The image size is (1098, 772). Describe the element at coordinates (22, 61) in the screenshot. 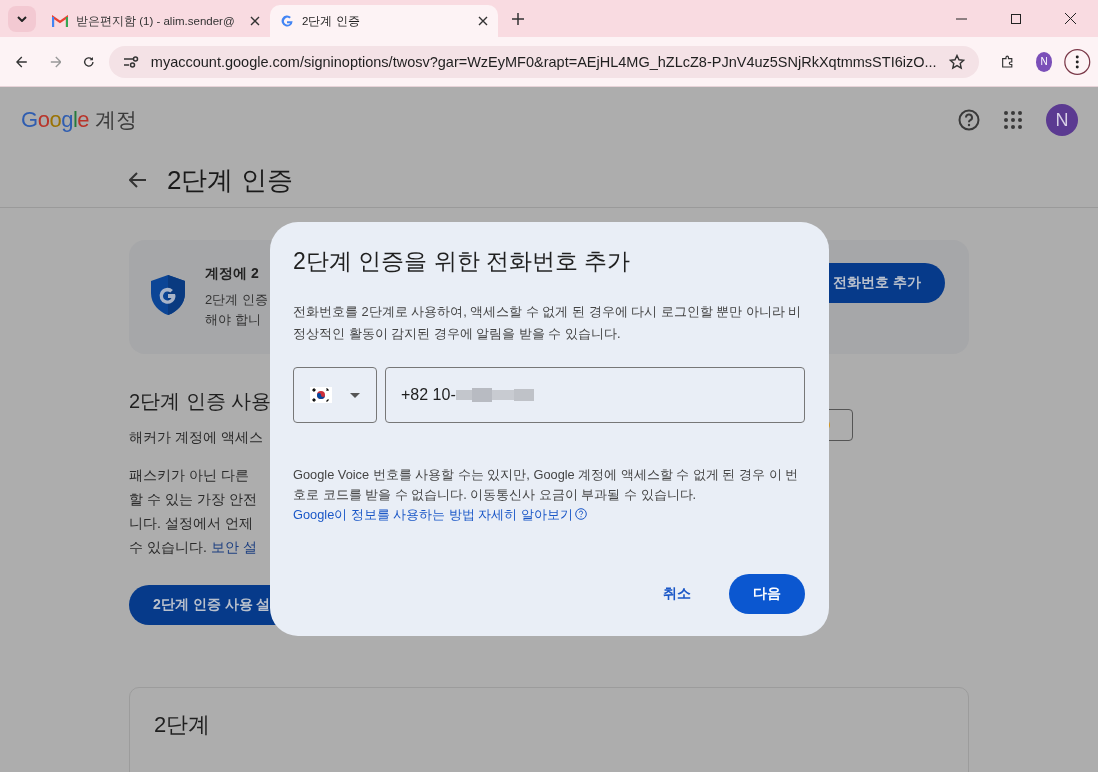

I see `back-icon` at that location.